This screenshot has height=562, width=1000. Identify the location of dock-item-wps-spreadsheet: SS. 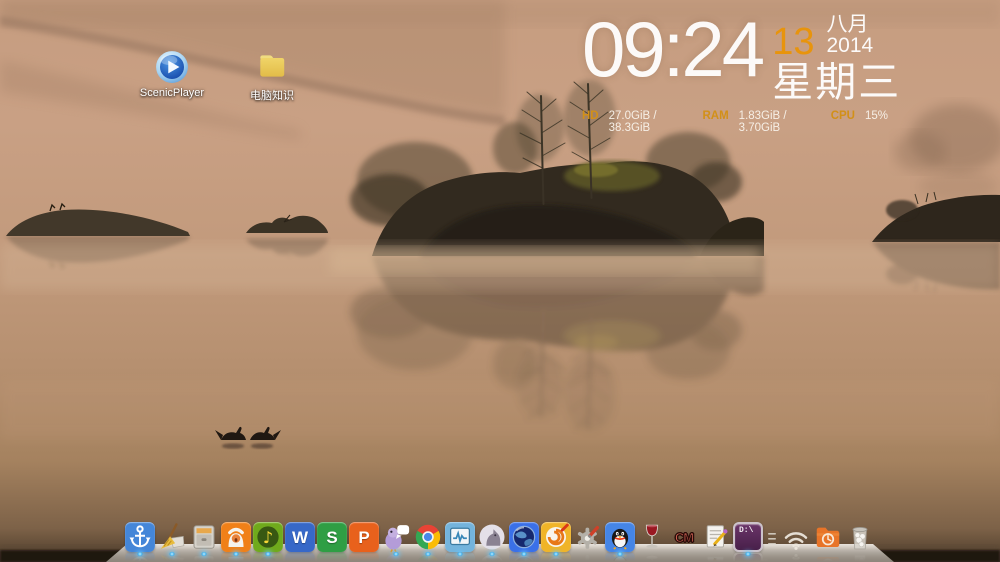
(332, 542).